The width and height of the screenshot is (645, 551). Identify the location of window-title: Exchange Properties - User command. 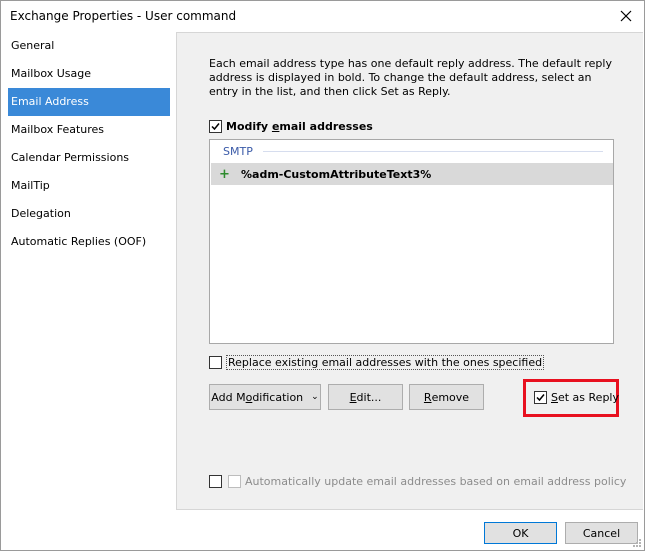
(123, 16).